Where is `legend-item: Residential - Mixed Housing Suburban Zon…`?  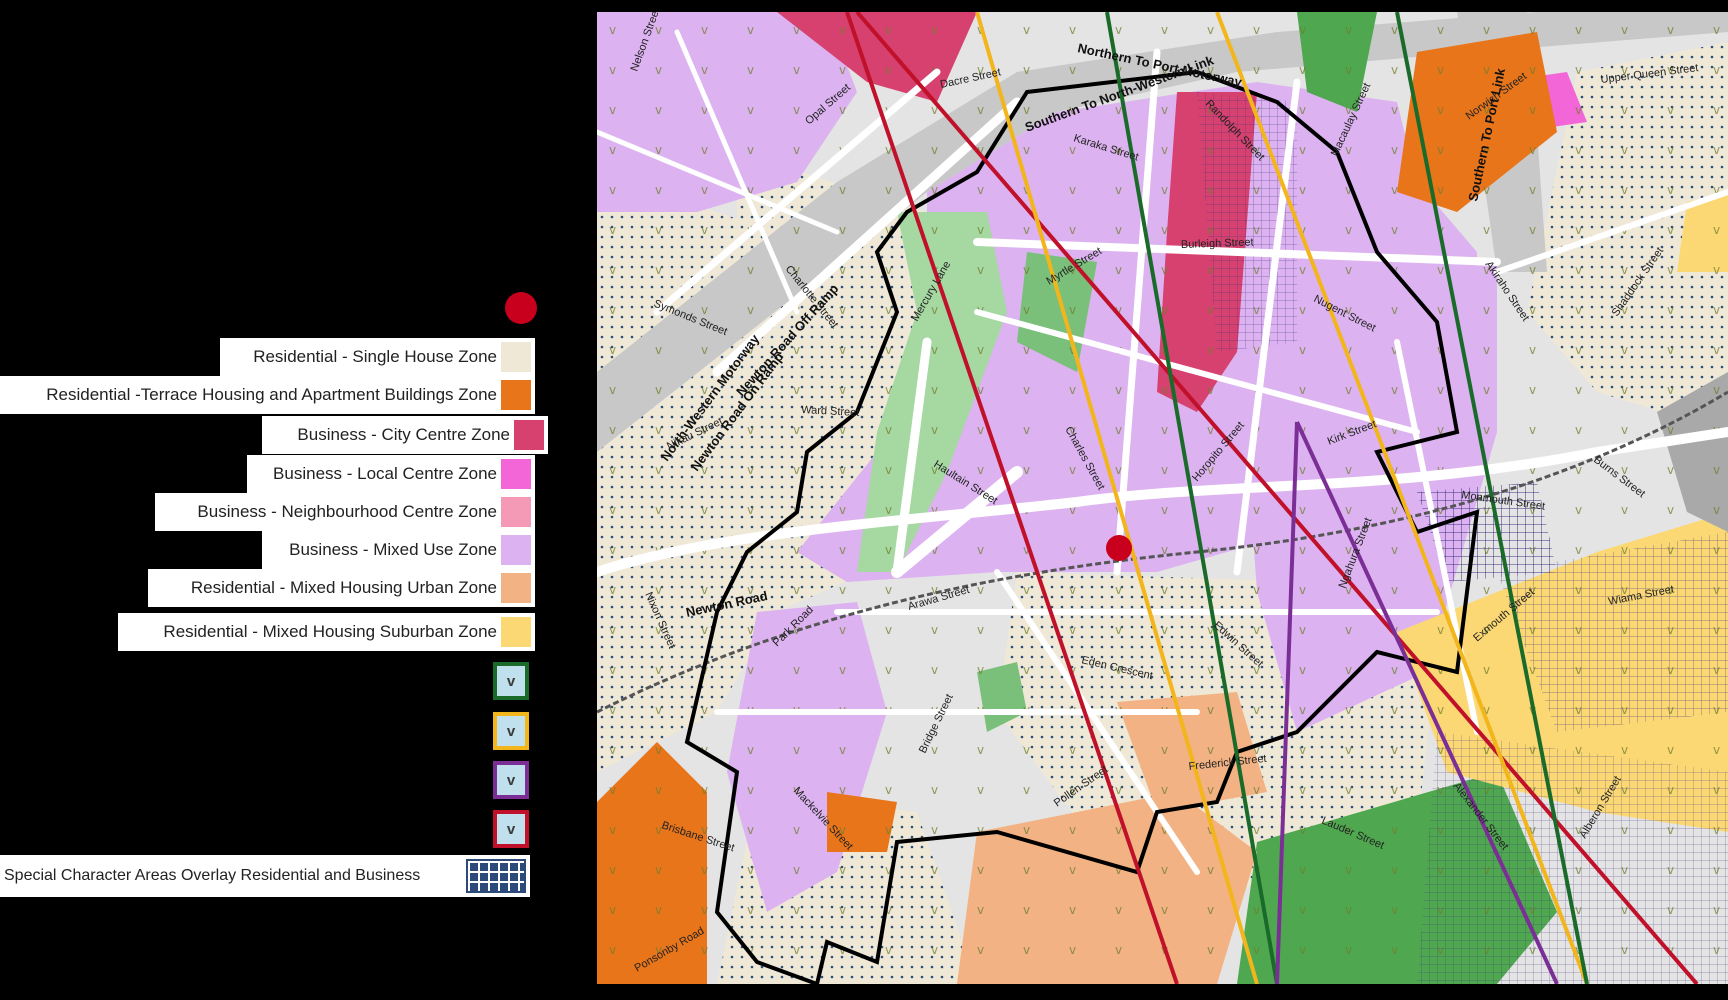
legend-item: Residential - Mixed Housing Suburban Zon… is located at coordinates (326, 632).